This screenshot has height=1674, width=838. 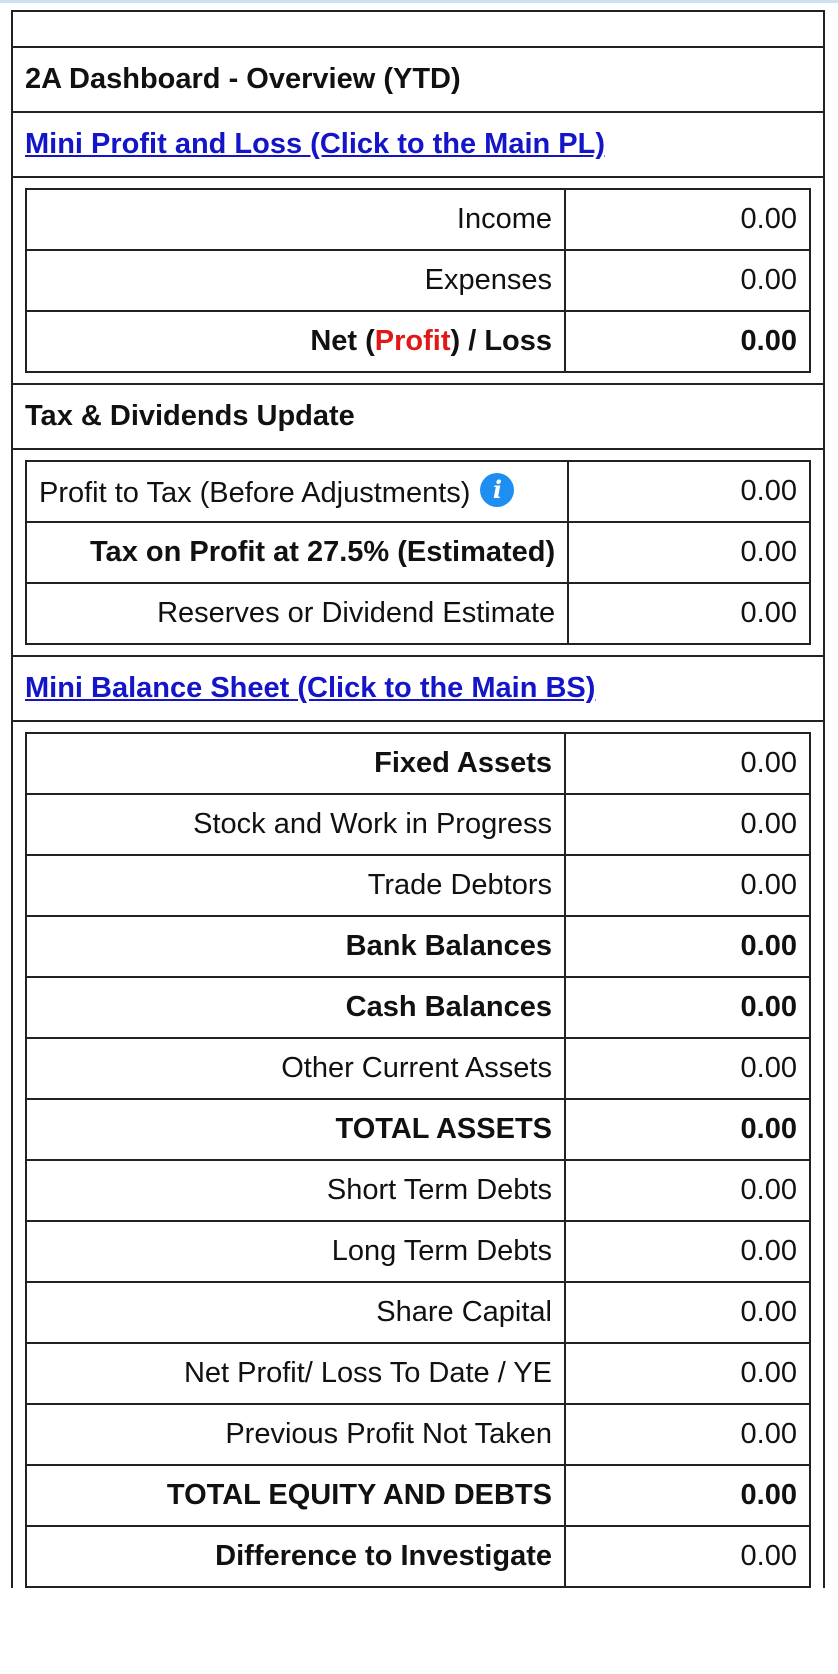 I want to click on table-row: Profit to Tax (Before Adjustments) i 0.00, so click(x=417, y=491).